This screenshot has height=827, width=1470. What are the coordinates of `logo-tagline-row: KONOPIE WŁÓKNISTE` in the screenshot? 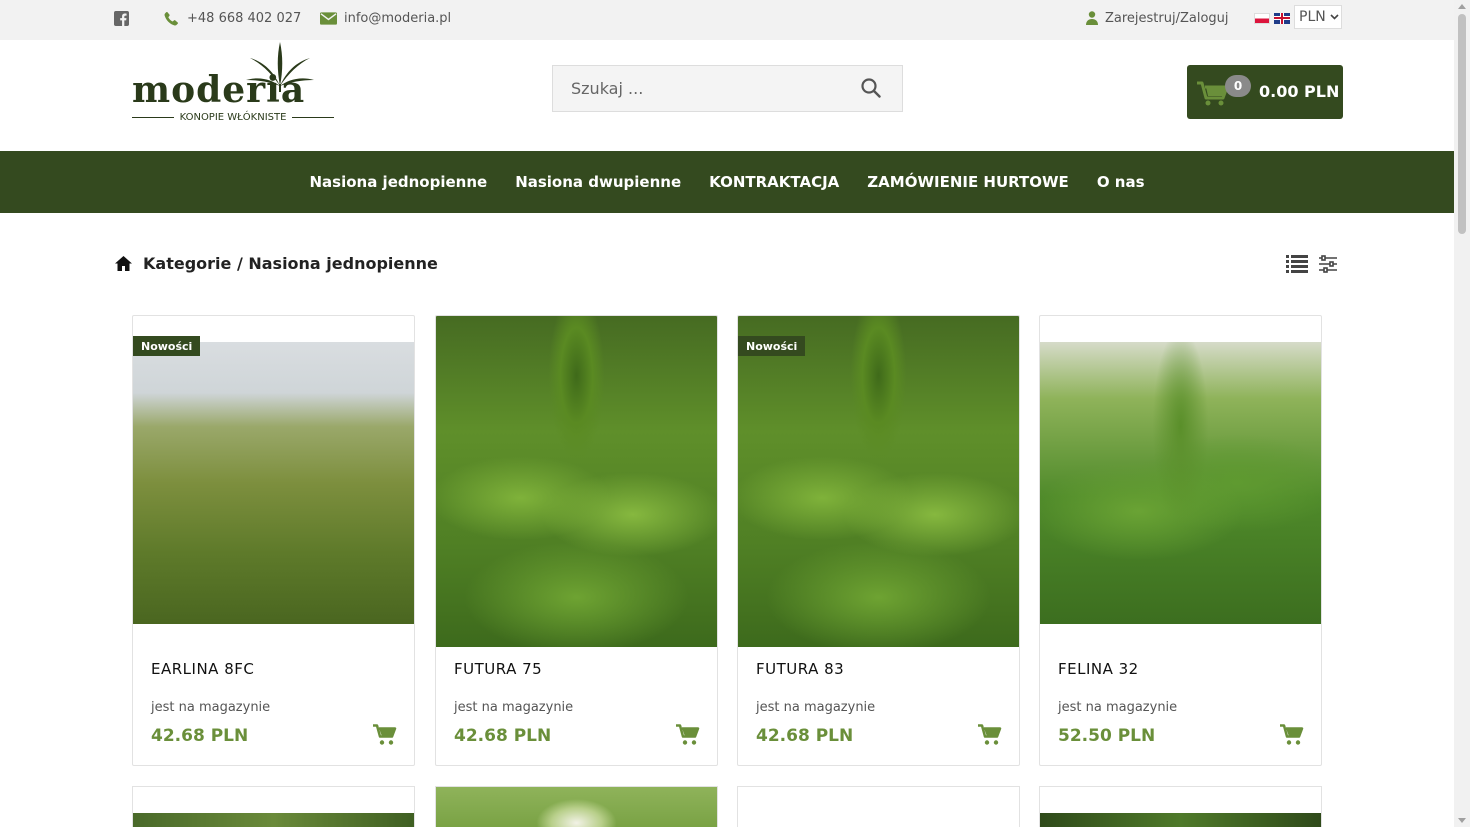 It's located at (233, 117).